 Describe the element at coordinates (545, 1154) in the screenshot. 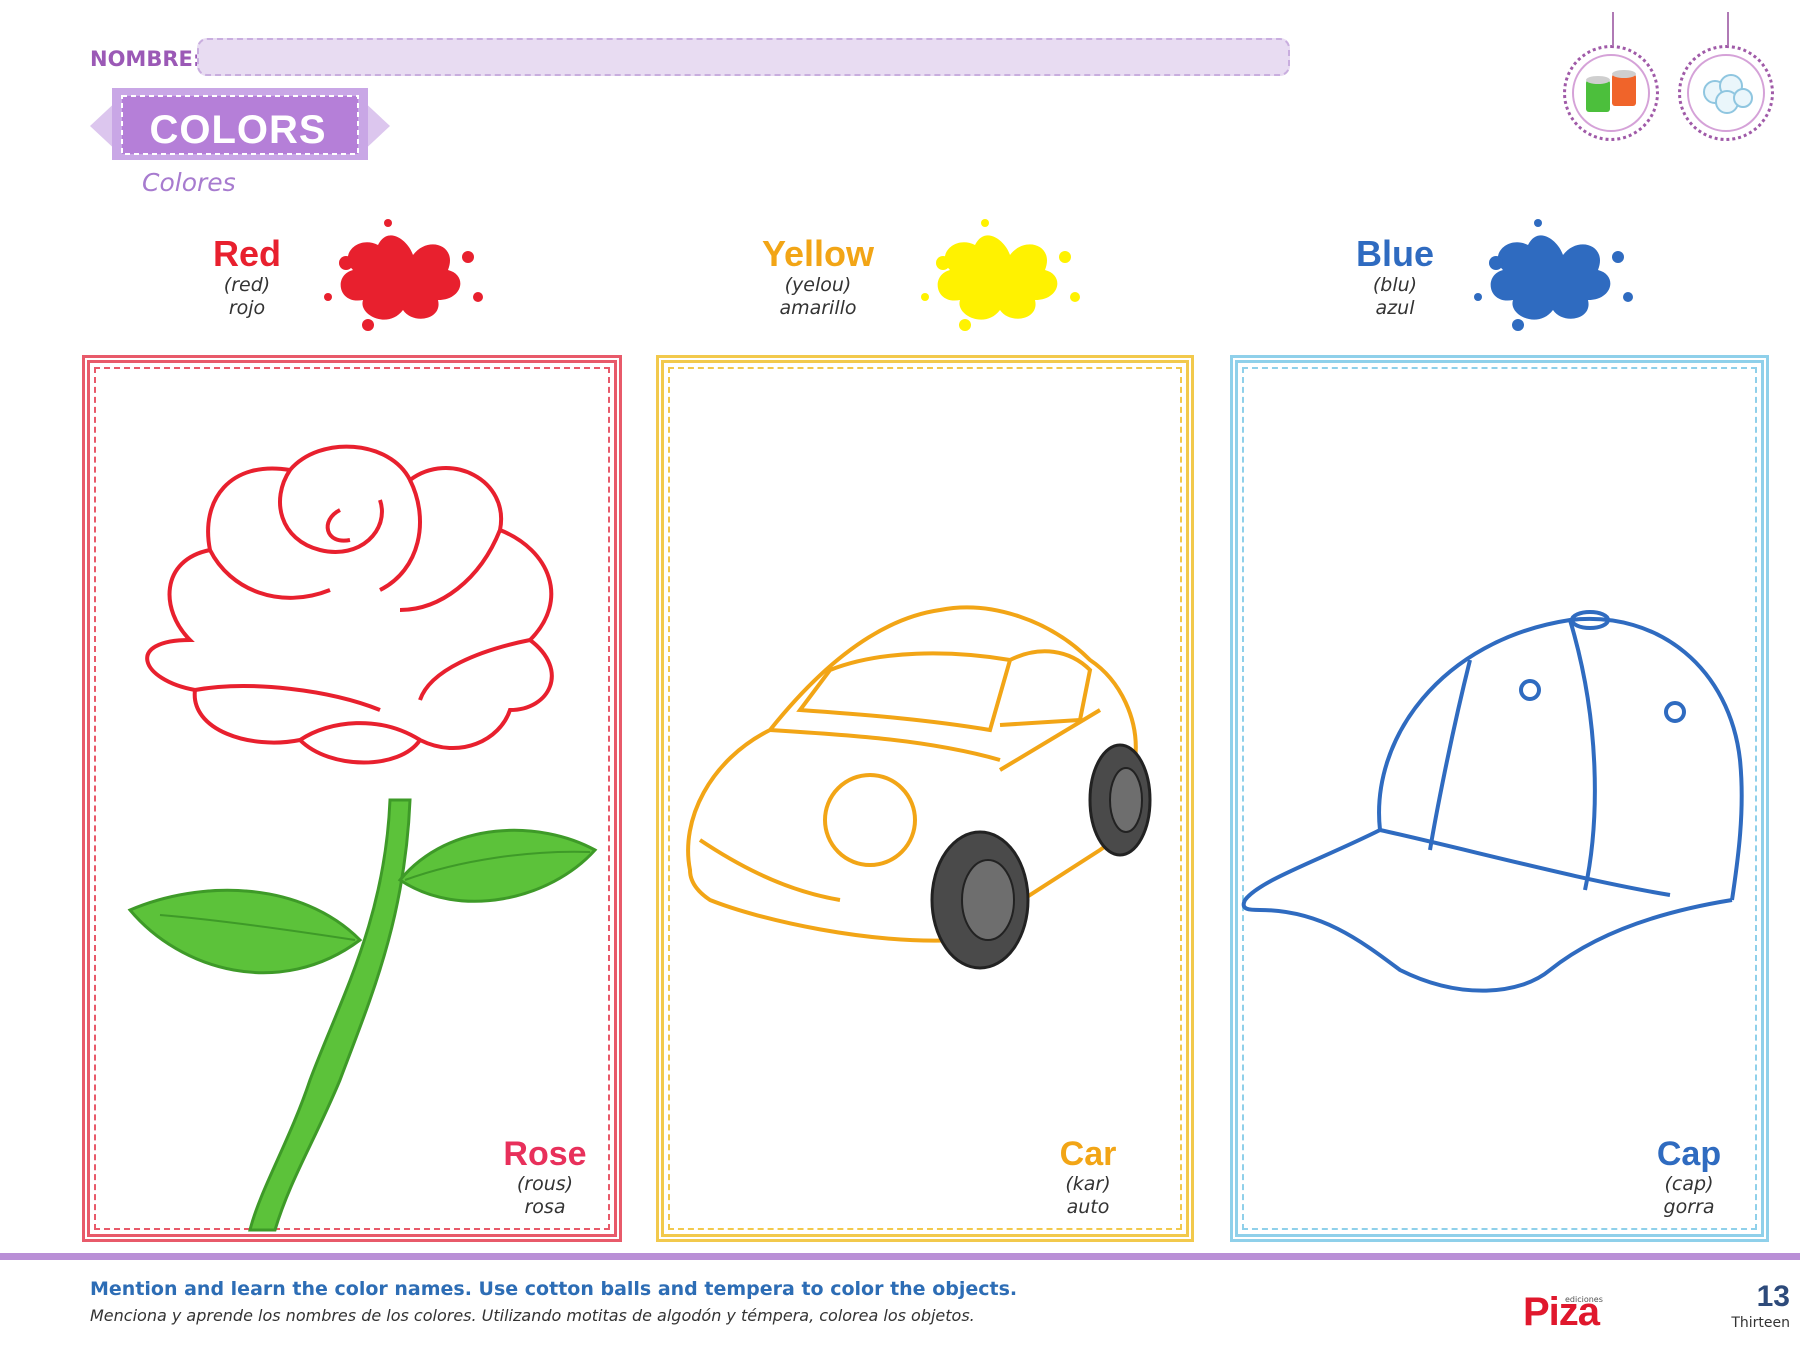

I see `object-name-rose: Rose` at that location.